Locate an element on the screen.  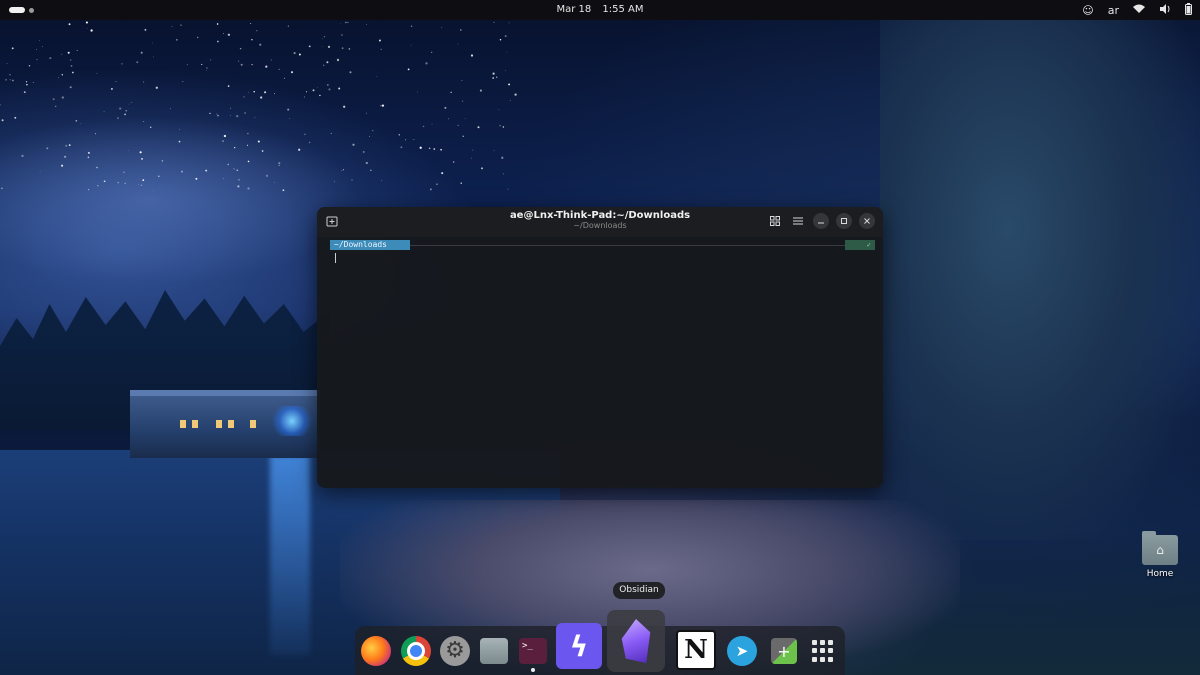
home-folder-label: Home is located at coordinates (1160, 574).